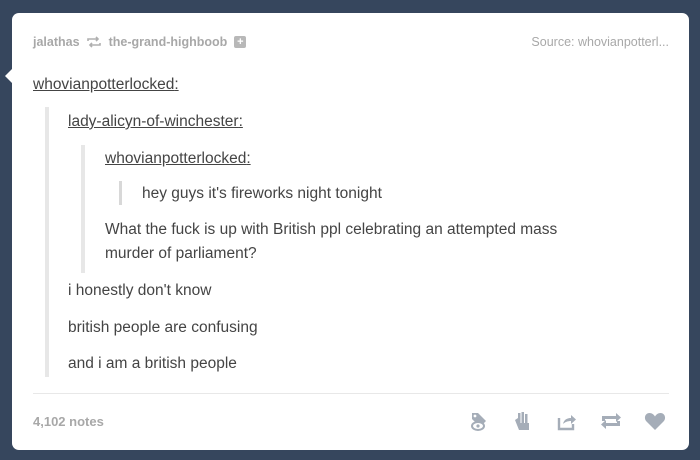 This screenshot has width=700, height=460. I want to click on heart-icon, so click(655, 421).